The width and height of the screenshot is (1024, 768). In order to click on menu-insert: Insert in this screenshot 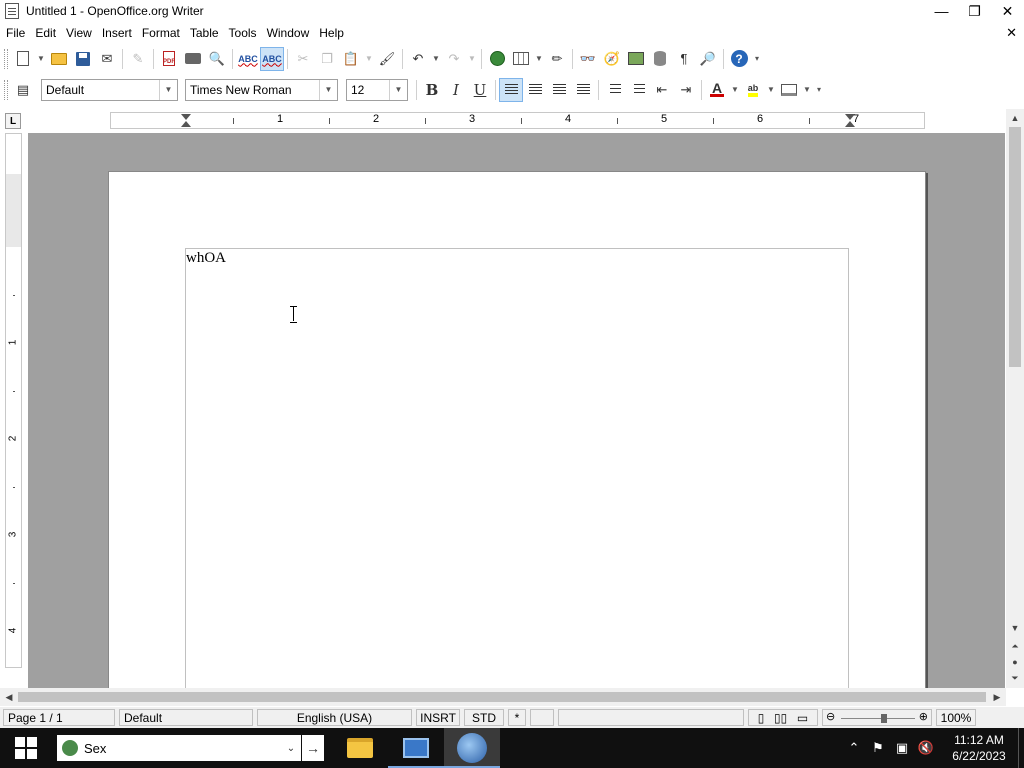, I will do `click(117, 33)`.